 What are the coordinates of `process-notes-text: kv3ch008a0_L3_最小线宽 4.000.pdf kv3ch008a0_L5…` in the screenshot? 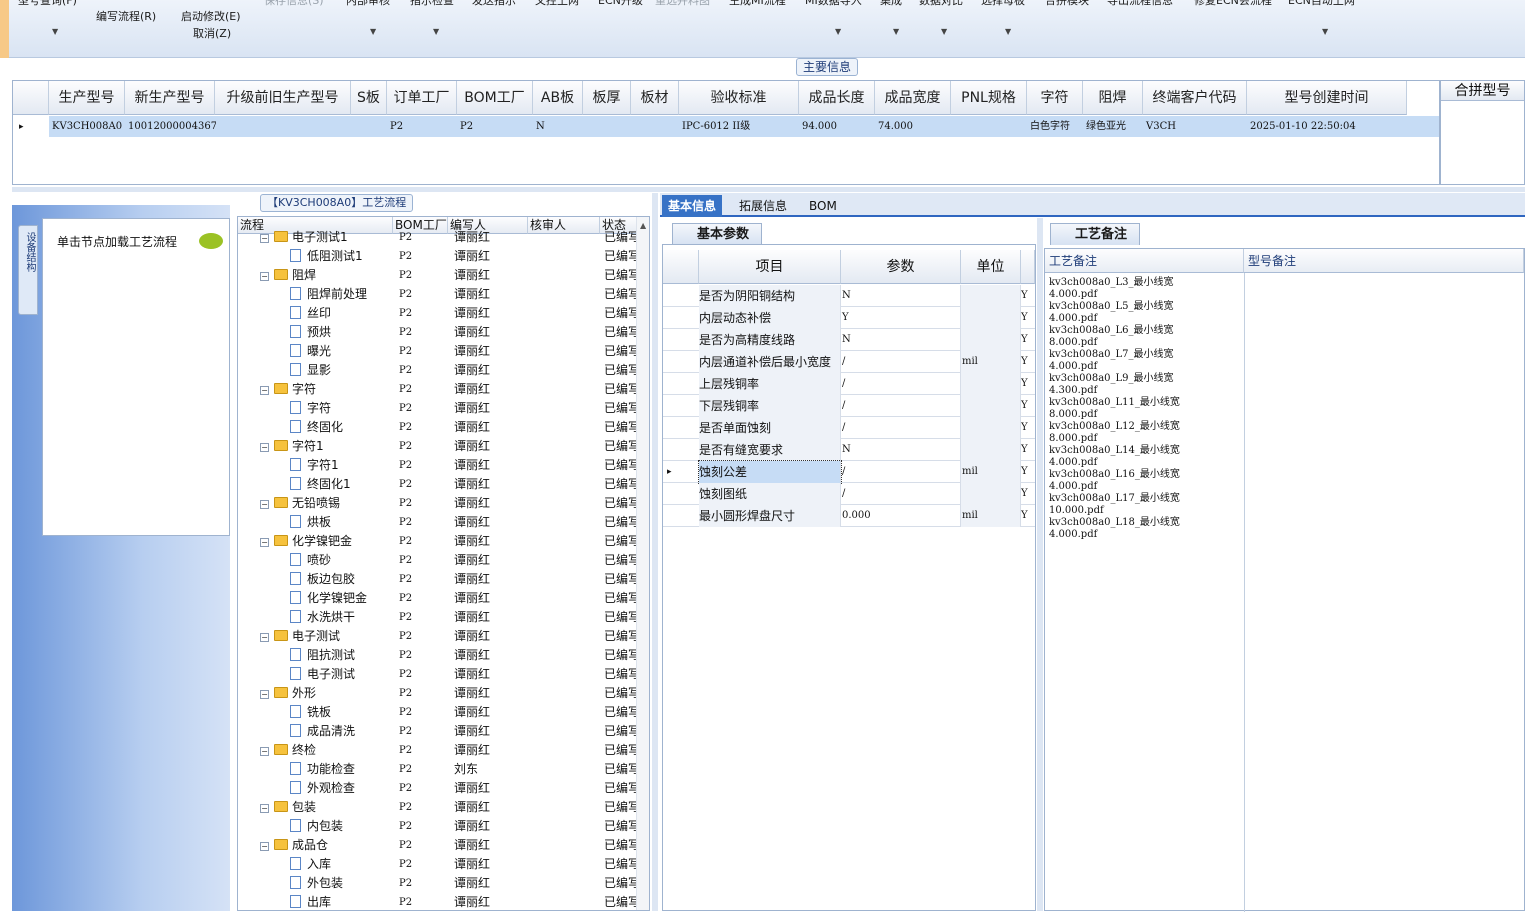 It's located at (1139, 409).